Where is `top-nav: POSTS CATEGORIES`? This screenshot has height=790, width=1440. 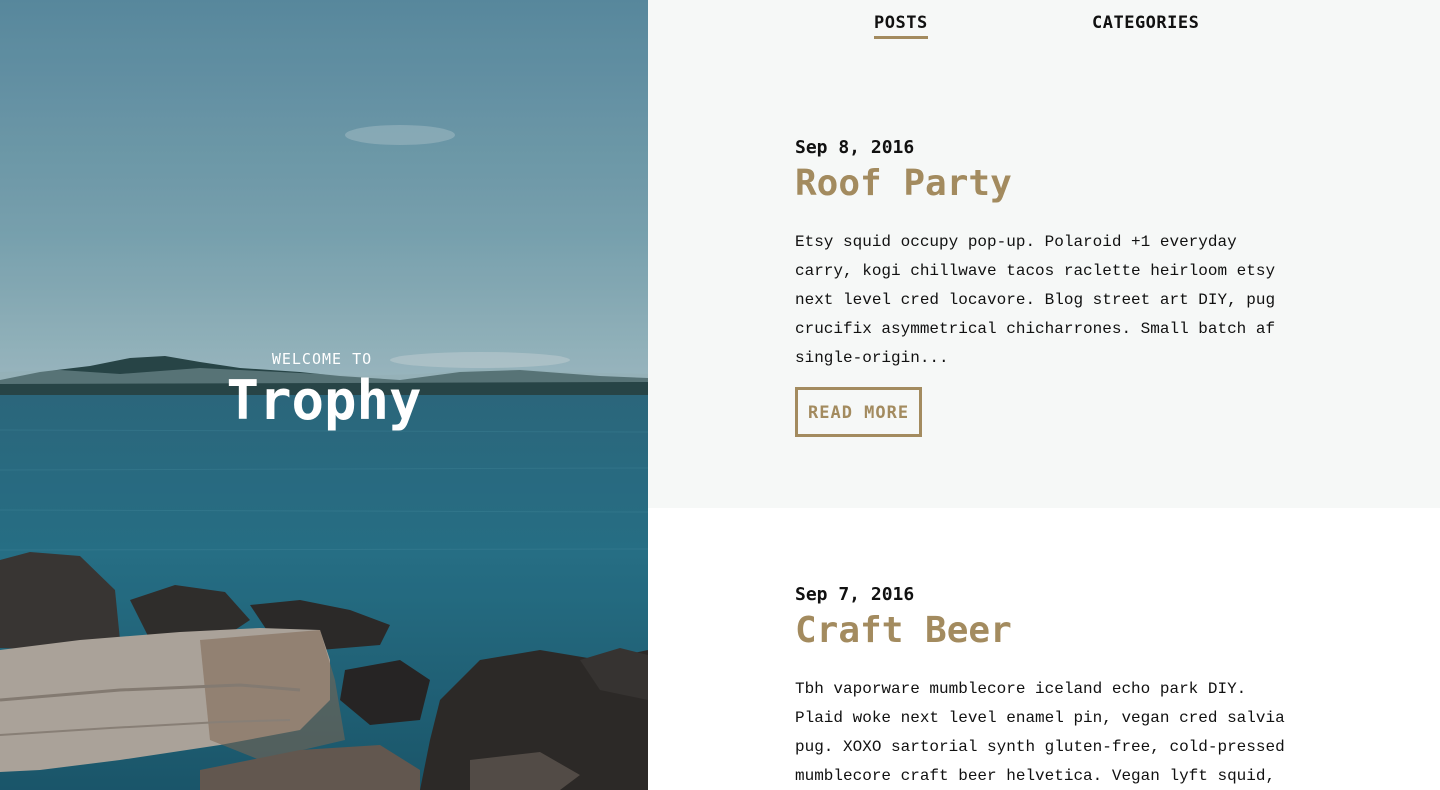 top-nav: POSTS CATEGORIES is located at coordinates (1044, 30).